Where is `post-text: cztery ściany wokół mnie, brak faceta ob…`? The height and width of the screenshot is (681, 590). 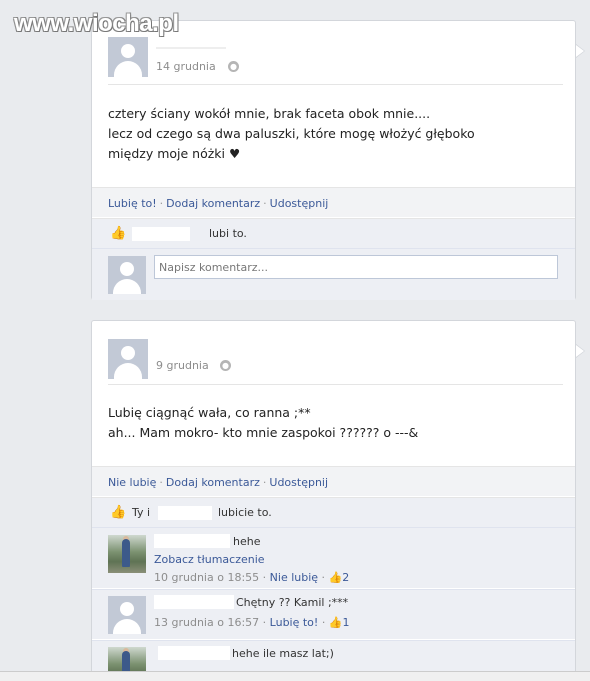
post-text: cztery ściany wokół mnie, brak faceta ob… is located at coordinates (291, 133).